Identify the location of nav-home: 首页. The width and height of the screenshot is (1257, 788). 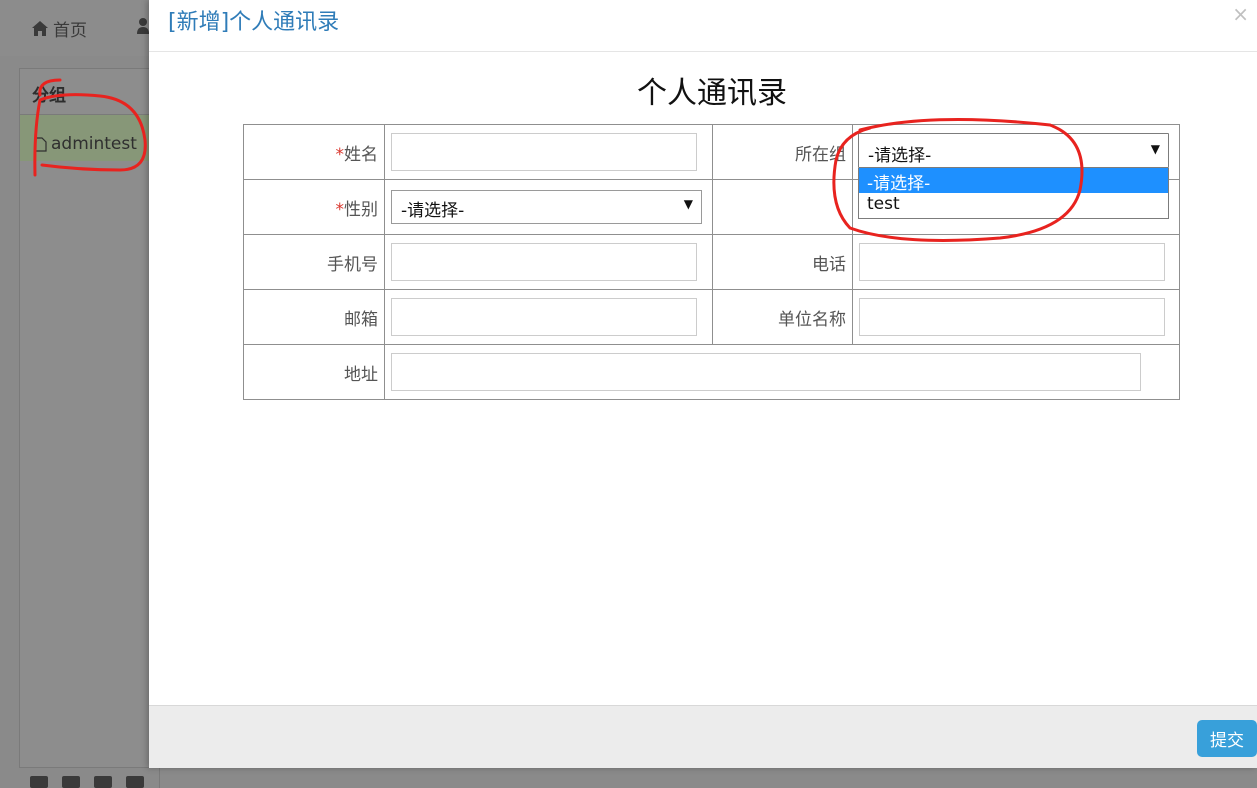
(59, 28).